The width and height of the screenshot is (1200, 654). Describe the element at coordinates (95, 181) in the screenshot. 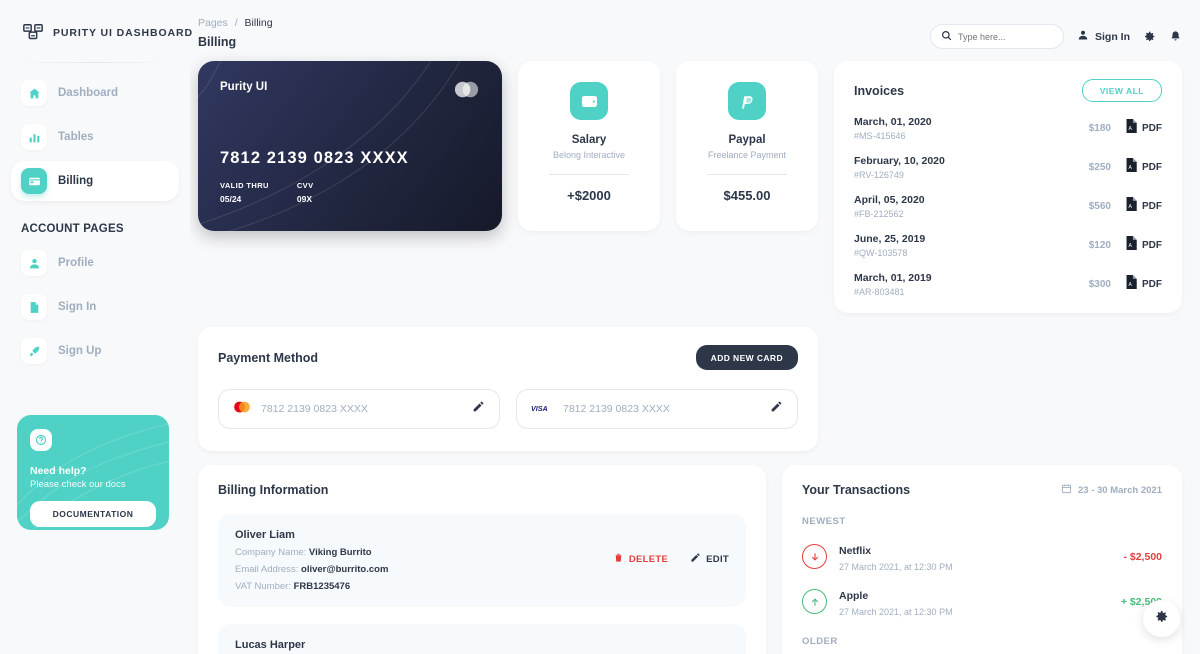

I see `sidebar-item-billing: Billing` at that location.